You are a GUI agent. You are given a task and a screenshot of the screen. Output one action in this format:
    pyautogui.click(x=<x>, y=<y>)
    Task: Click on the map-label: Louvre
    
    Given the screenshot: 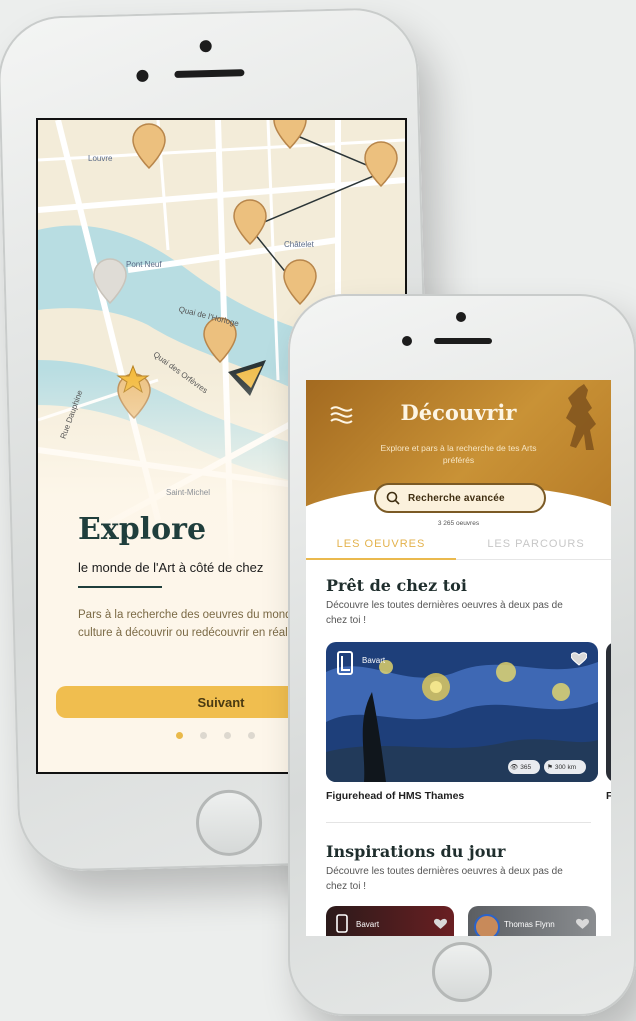 What is the action you would take?
    pyautogui.click(x=100, y=158)
    